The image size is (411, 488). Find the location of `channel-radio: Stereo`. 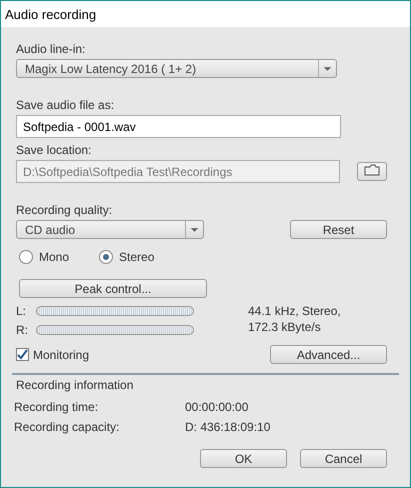

channel-radio: Stereo is located at coordinates (126, 257).